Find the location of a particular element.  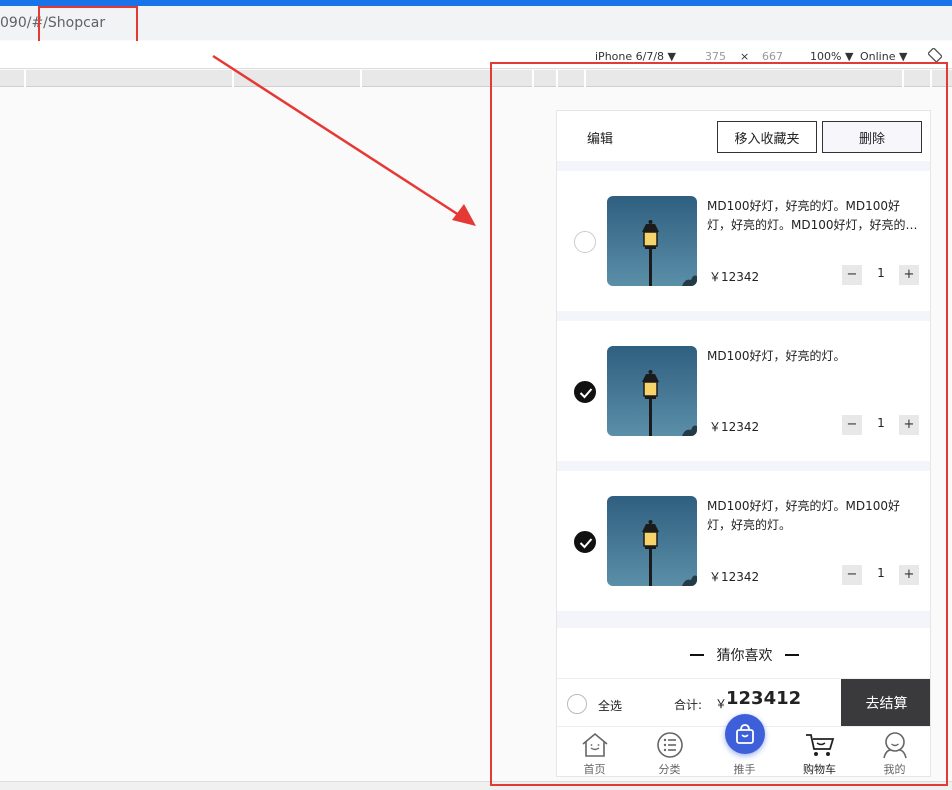

guess-title: 猜你喜欢 is located at coordinates (744, 656).